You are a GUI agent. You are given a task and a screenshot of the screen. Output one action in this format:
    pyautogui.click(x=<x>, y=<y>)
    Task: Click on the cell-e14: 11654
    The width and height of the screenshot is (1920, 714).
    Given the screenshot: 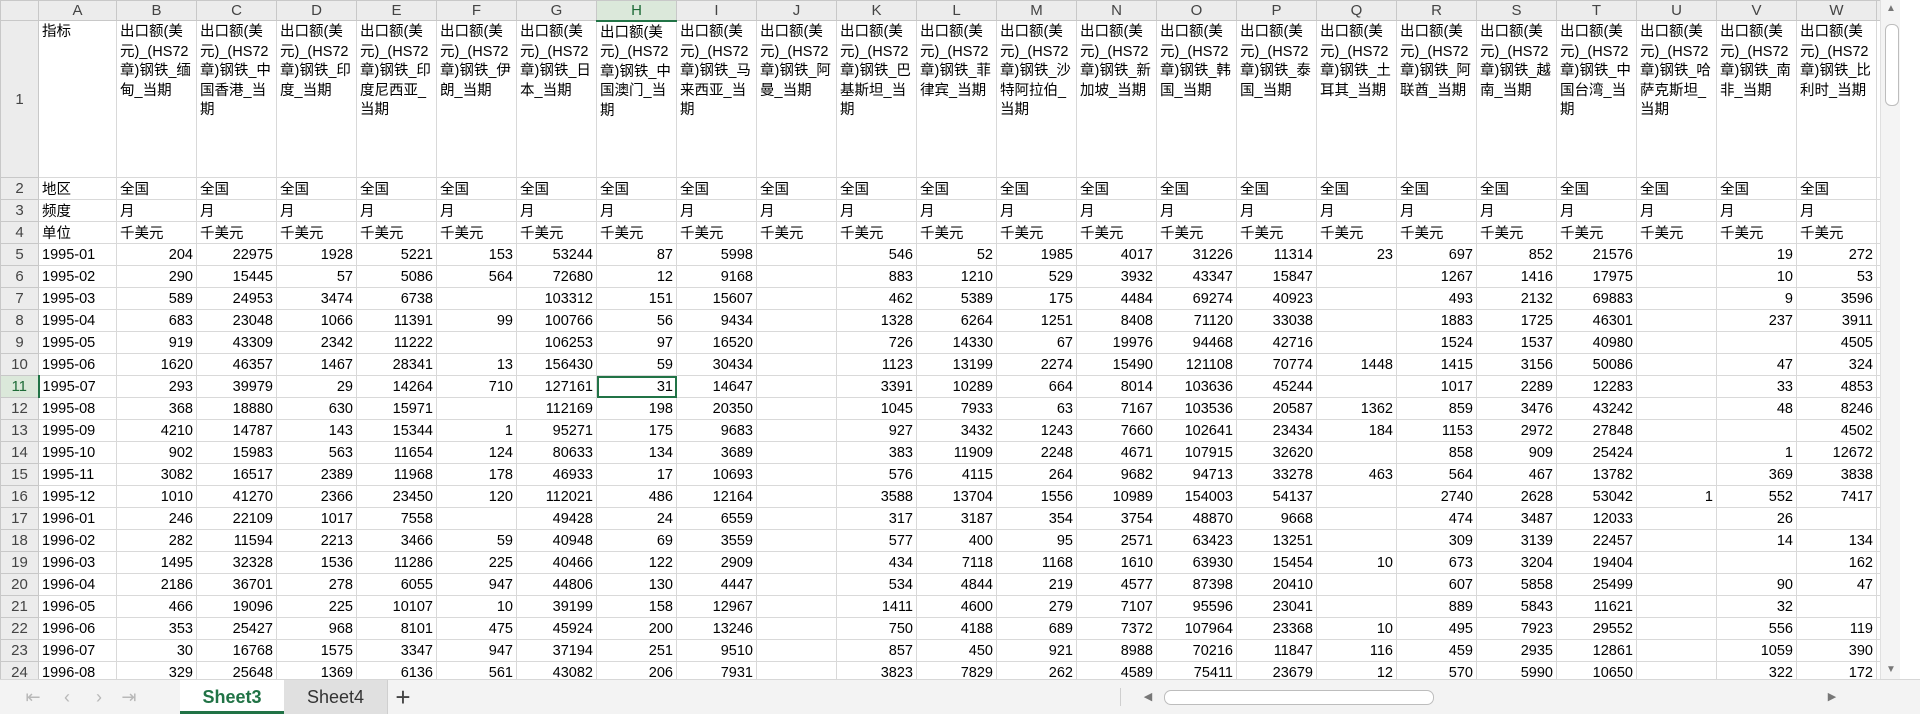 What is the action you would take?
    pyautogui.click(x=396, y=452)
    